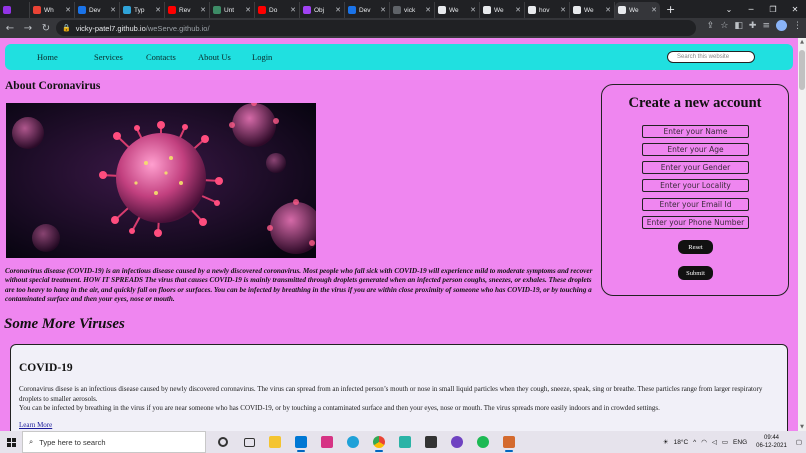 The width and height of the screenshot is (806, 453). Describe the element at coordinates (120, 57) in the screenshot. I see `nav-link-services: Services` at that location.